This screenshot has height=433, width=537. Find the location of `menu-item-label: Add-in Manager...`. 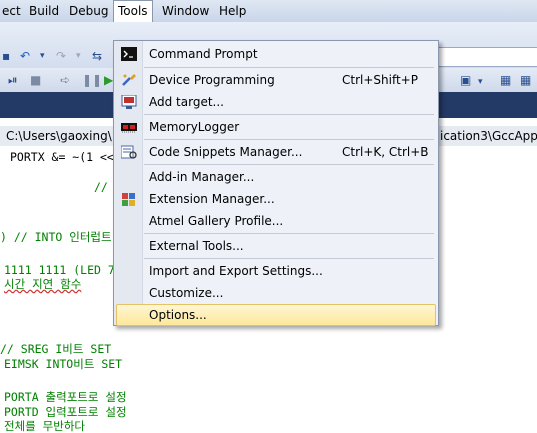

menu-item-label: Add-in Manager... is located at coordinates (202, 177).